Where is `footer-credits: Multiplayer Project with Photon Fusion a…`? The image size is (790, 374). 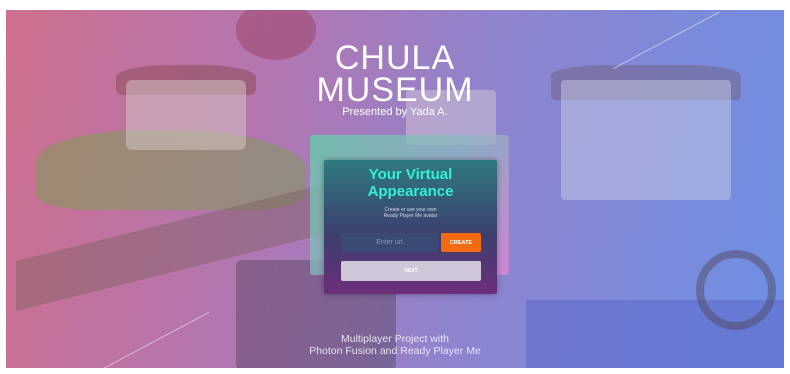 footer-credits: Multiplayer Project with Photon Fusion a… is located at coordinates (395, 345).